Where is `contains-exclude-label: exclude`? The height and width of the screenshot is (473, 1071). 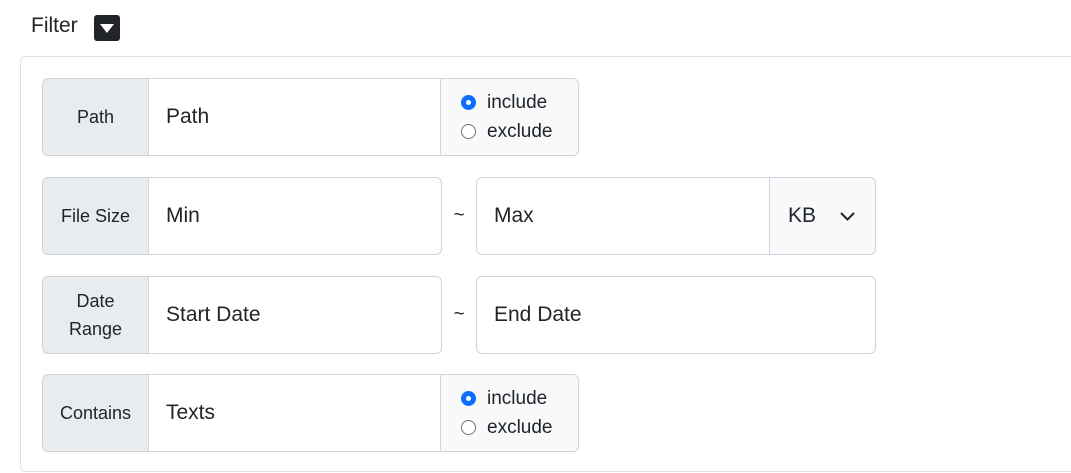
contains-exclude-label: exclude is located at coordinates (520, 427).